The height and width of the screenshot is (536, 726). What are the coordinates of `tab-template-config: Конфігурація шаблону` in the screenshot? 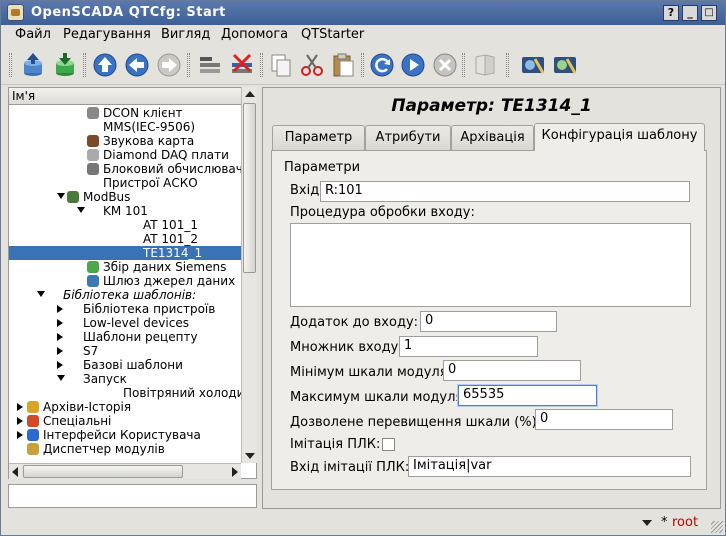 It's located at (619, 137).